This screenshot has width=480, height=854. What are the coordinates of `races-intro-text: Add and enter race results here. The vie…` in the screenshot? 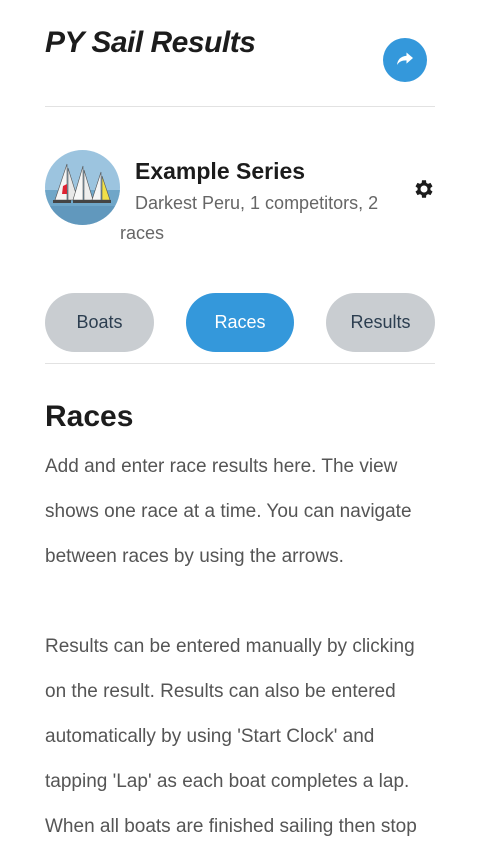 It's located at (228, 511).